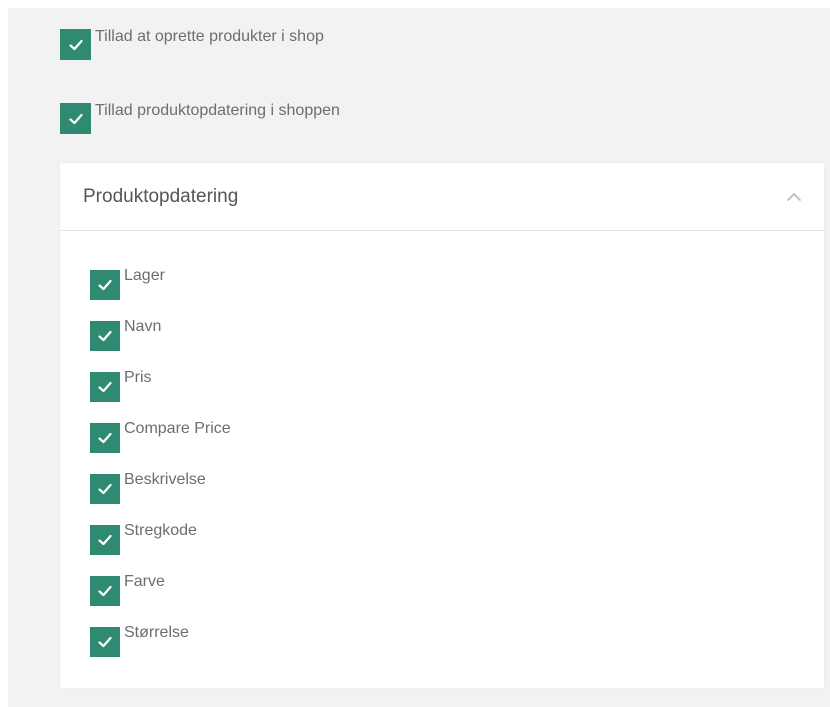 The height and width of the screenshot is (707, 830). What do you see at coordinates (160, 498) in the screenshot?
I see `field-beskrivelse: Beskrivelse` at bounding box center [160, 498].